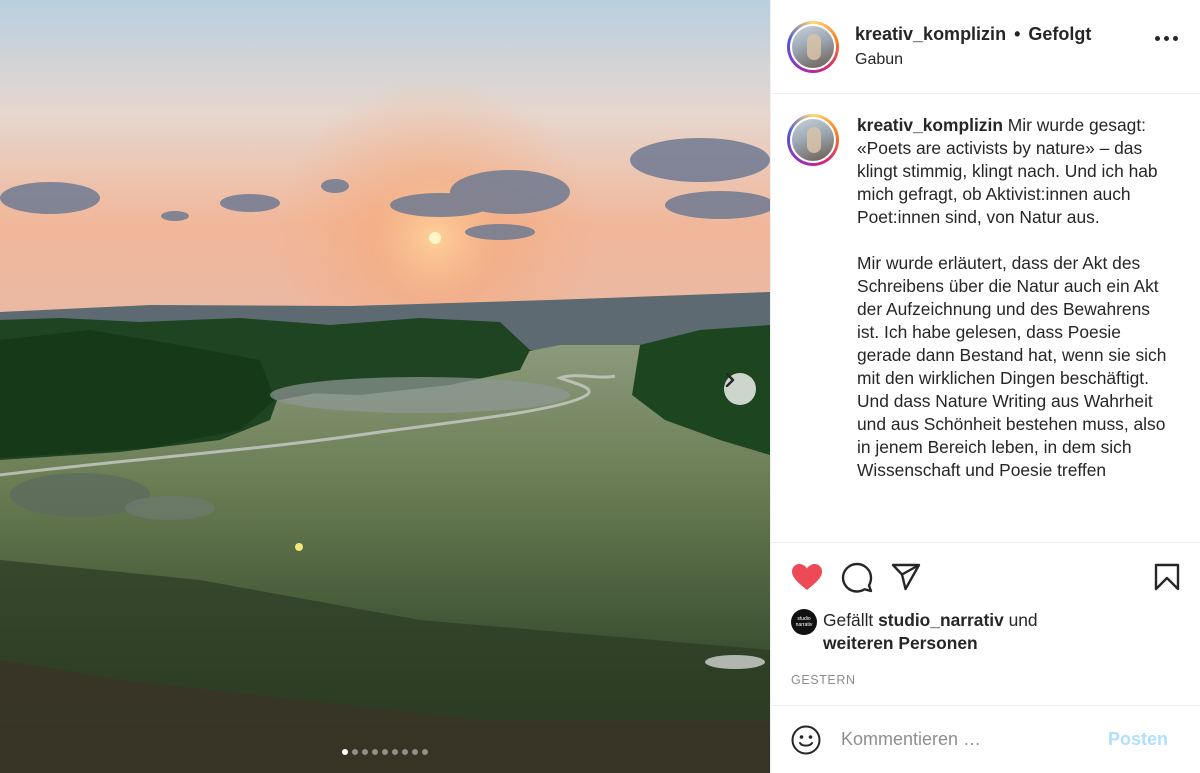  I want to click on avatar-image, so click(813, 46).